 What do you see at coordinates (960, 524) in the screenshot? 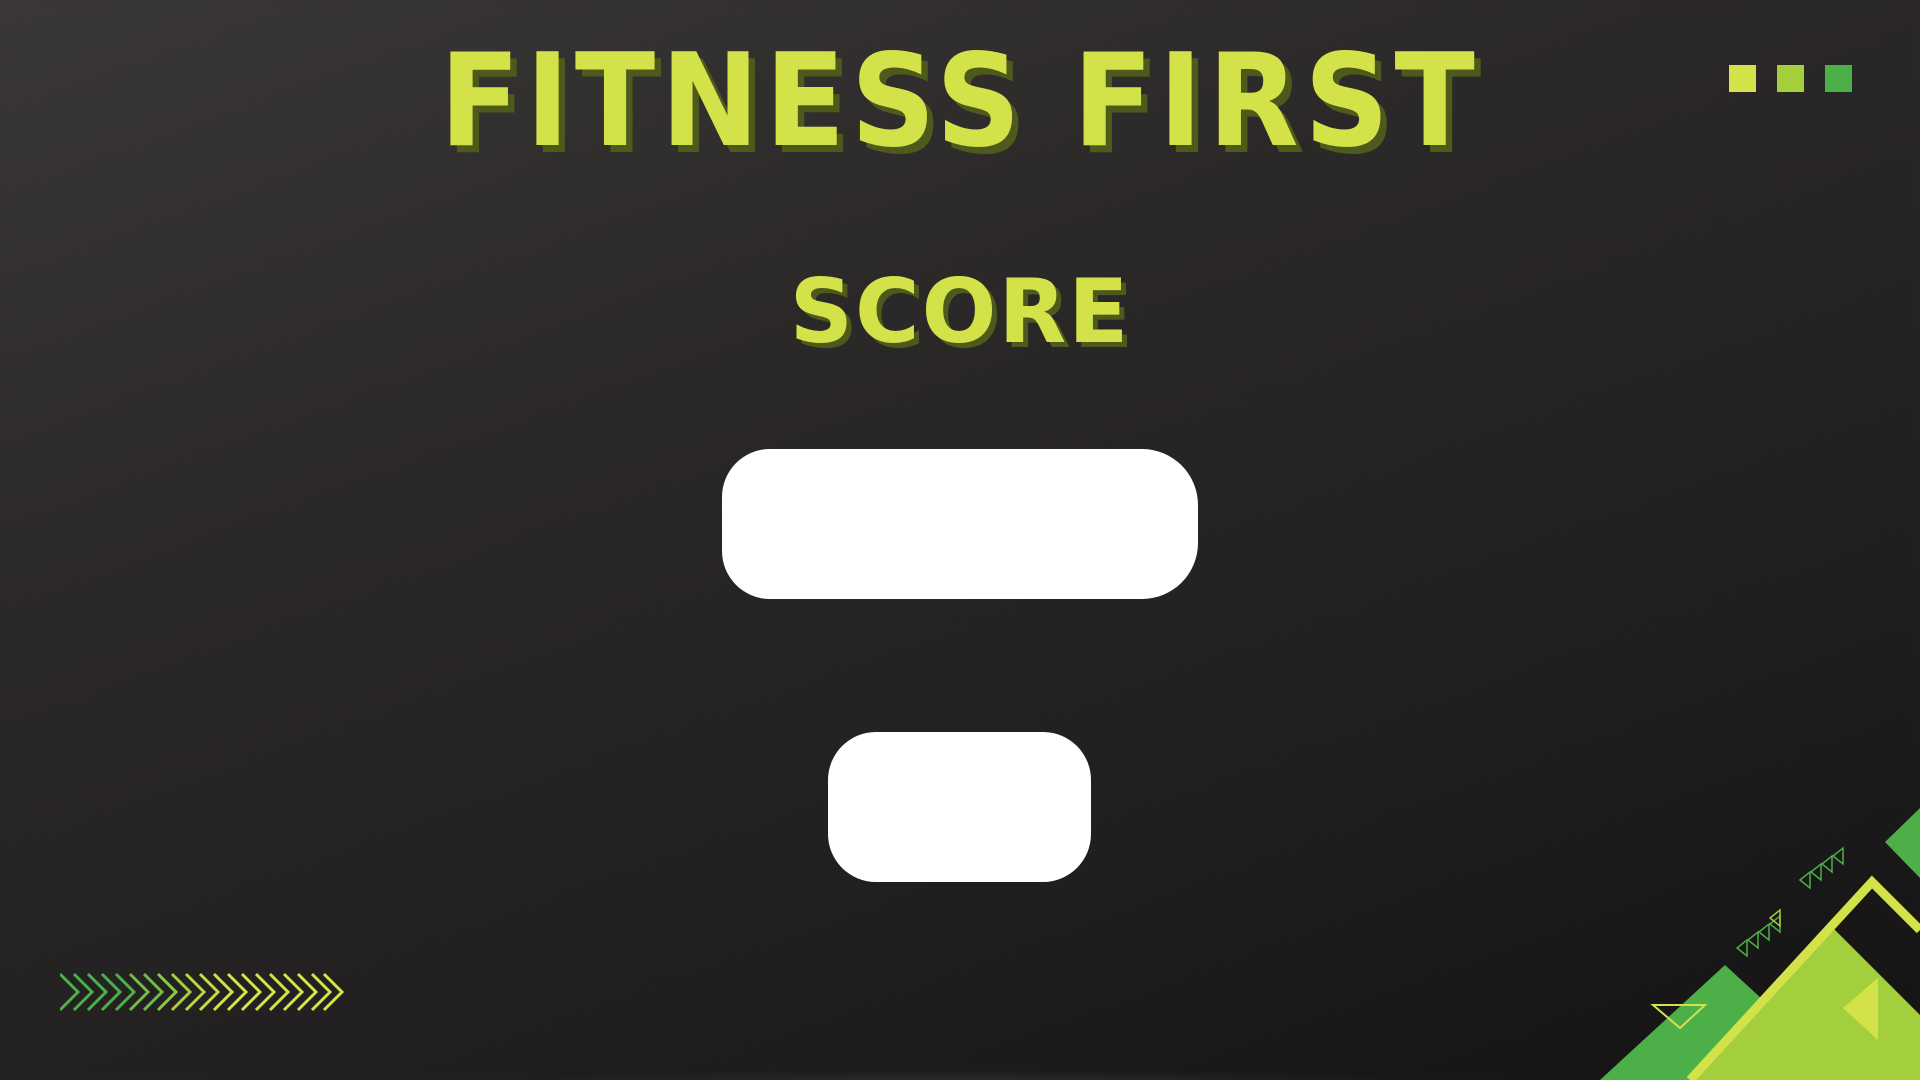
I see `score-display-box` at bounding box center [960, 524].